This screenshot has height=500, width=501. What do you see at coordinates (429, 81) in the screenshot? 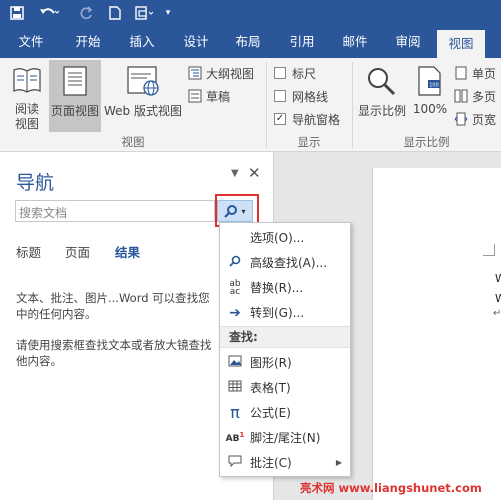
I see `zoom-100-icon: 100` at bounding box center [429, 81].